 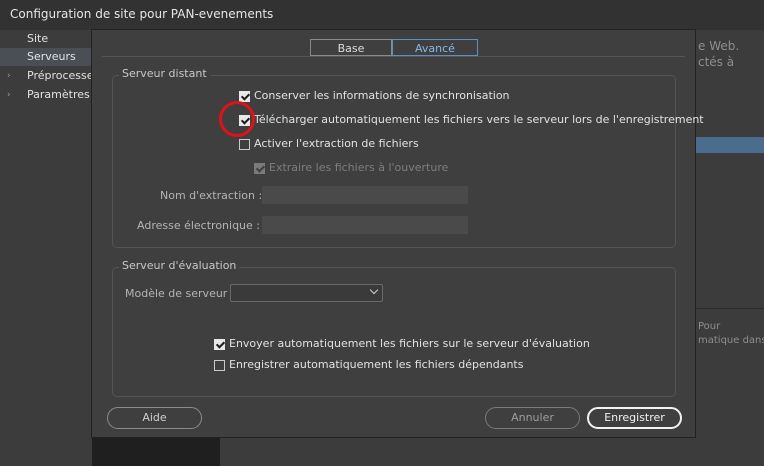 What do you see at coordinates (199, 225) in the screenshot?
I see `email-label: Adresse électronique :` at bounding box center [199, 225].